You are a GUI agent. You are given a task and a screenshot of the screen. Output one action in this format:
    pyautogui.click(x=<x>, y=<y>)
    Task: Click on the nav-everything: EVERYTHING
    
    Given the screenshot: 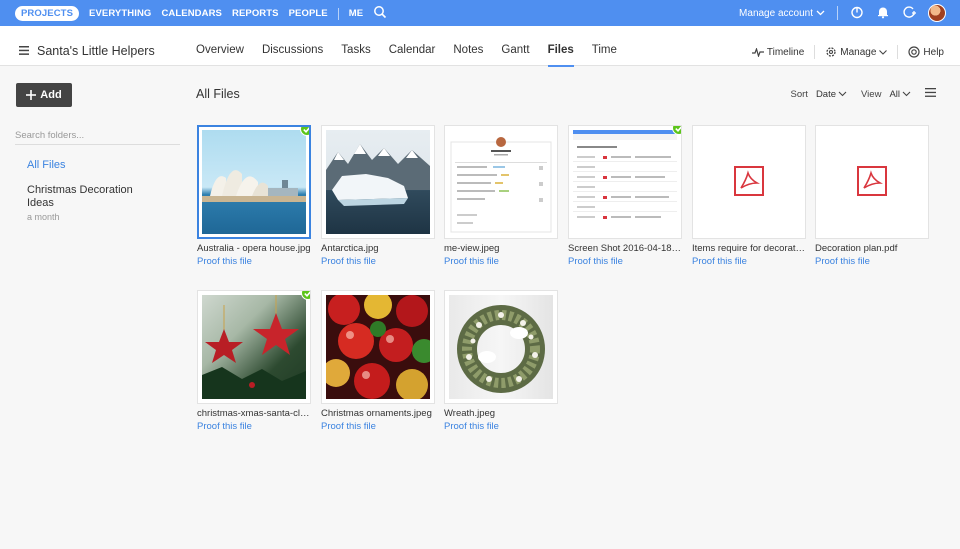 What is the action you would take?
    pyautogui.click(x=120, y=13)
    